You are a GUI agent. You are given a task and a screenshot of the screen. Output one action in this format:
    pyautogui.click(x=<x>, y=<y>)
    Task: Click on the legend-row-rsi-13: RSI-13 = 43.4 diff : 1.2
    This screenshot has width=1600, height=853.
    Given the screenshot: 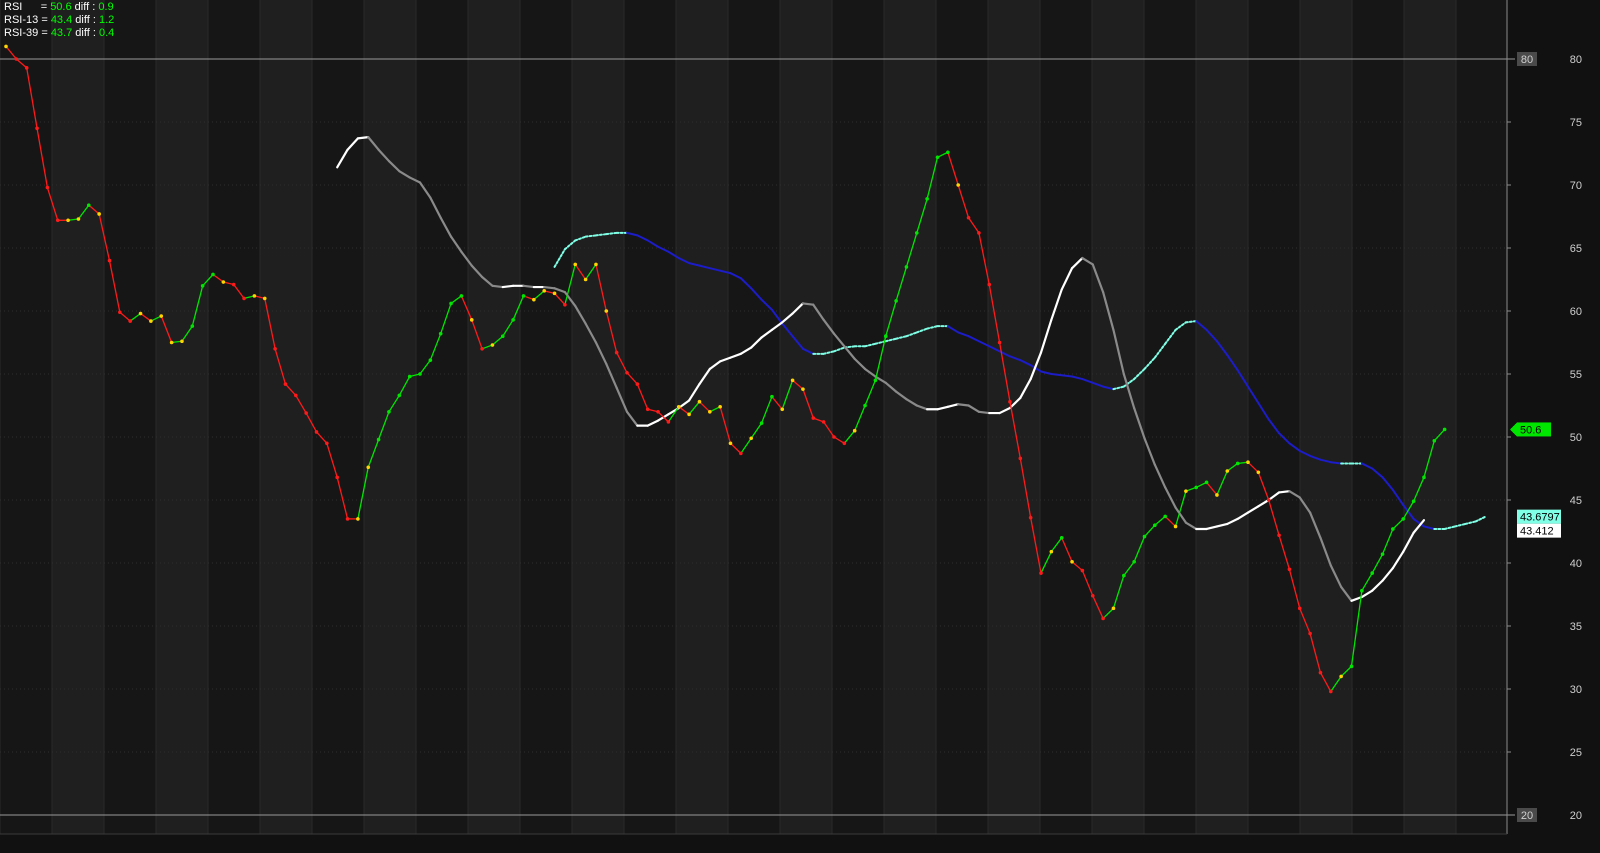 What is the action you would take?
    pyautogui.click(x=59, y=20)
    